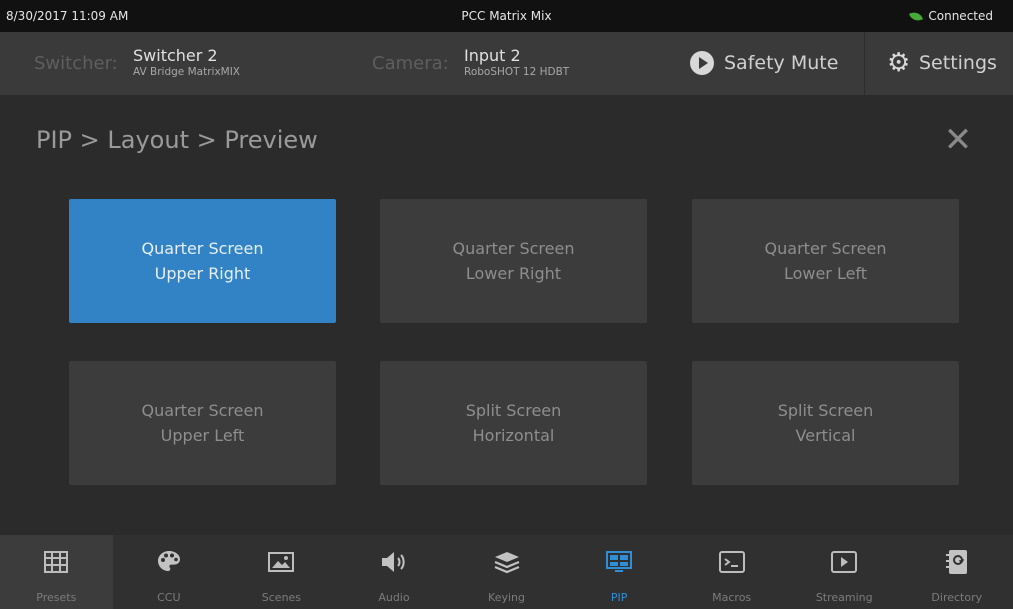  I want to click on camera-selector: Camera: Input 2 RoboSHOT 12 HDBT, so click(504, 63).